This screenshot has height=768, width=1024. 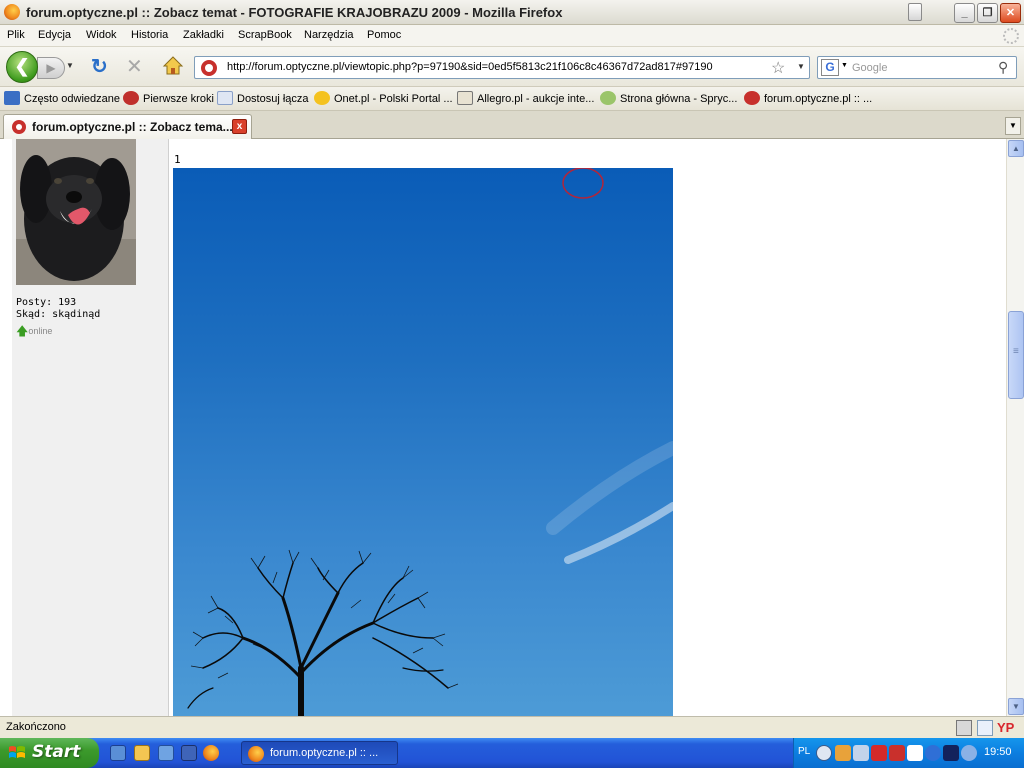 What do you see at coordinates (189, 753) in the screenshot?
I see `quicklaunch-save-icon` at bounding box center [189, 753].